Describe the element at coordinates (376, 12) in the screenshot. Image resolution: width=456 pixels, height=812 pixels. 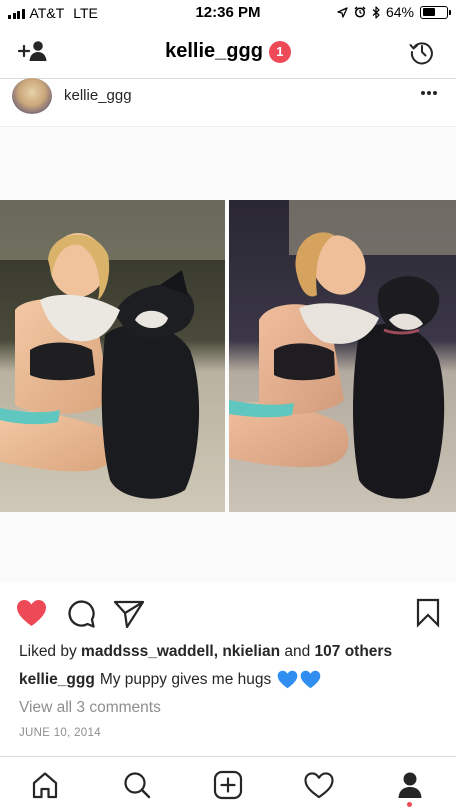
I see `bluetooth-icon` at that location.